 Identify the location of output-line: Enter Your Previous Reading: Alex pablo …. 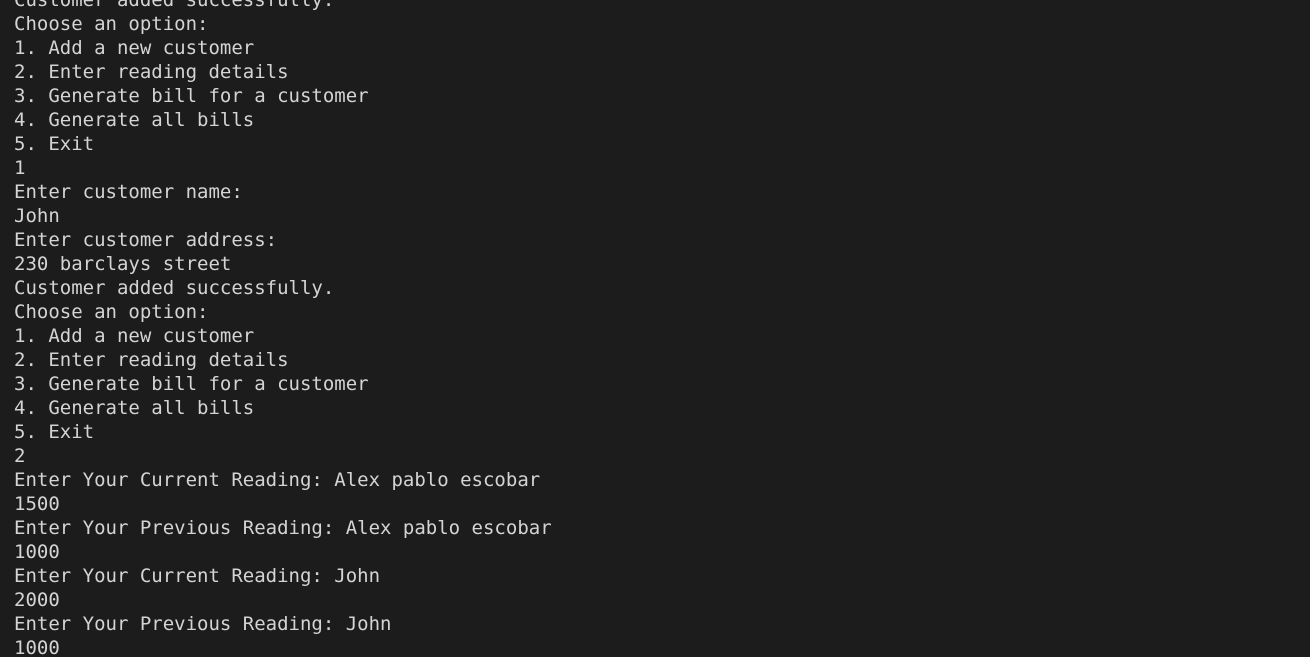
(283, 528).